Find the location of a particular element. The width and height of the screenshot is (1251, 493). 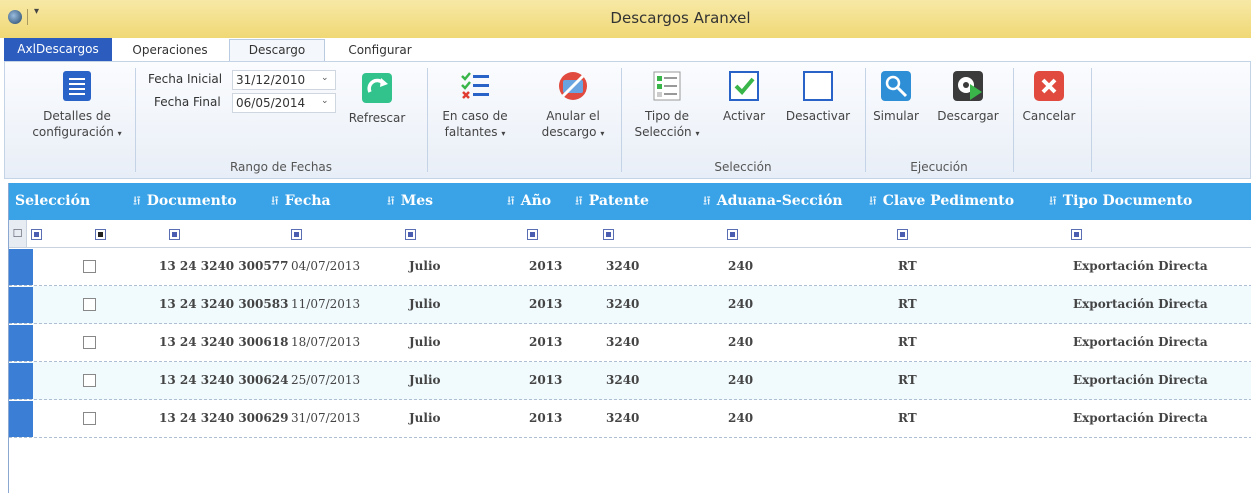

column-header-anio: ⭿ Año is located at coordinates (529, 201).